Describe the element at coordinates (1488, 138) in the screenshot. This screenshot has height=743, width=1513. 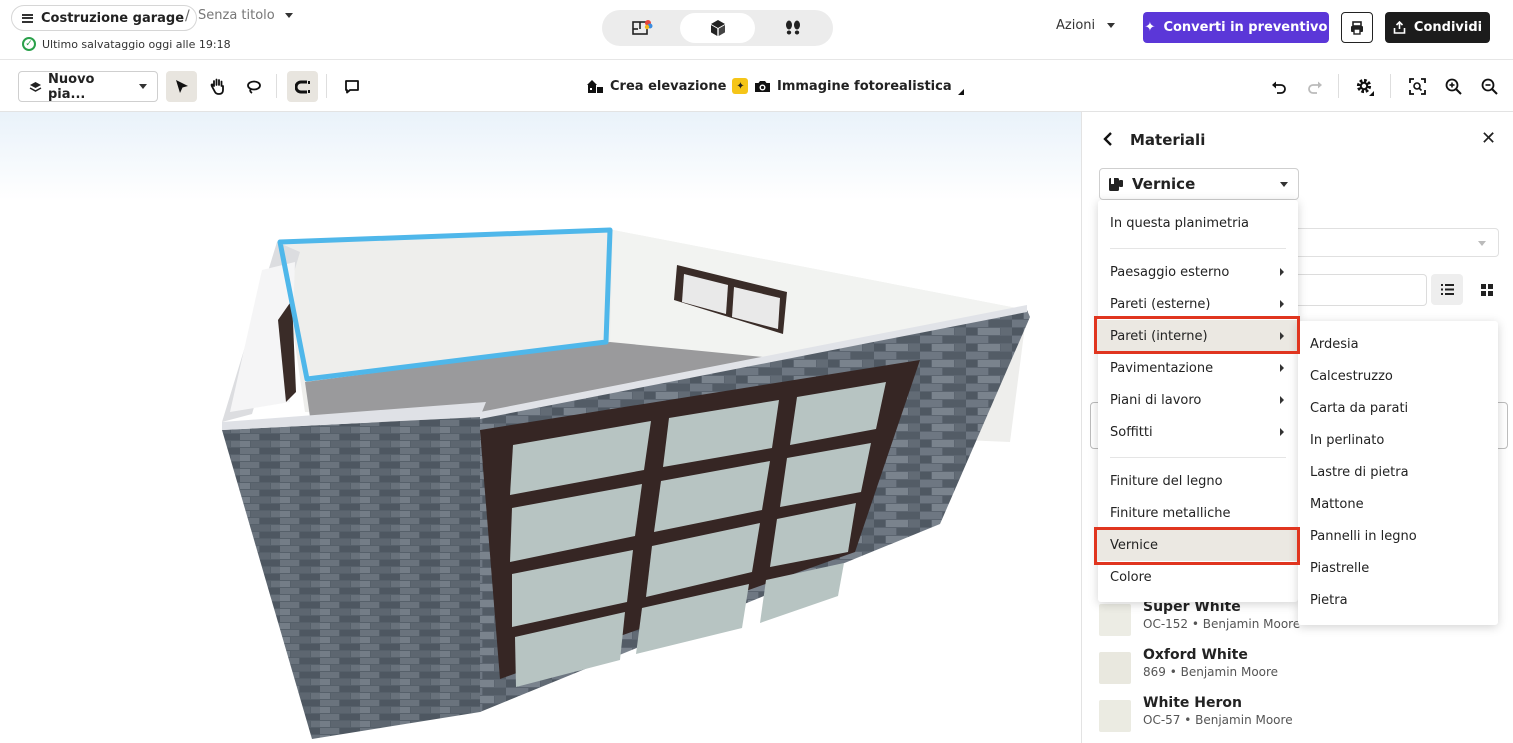
I see `close-icon: ✕` at that location.